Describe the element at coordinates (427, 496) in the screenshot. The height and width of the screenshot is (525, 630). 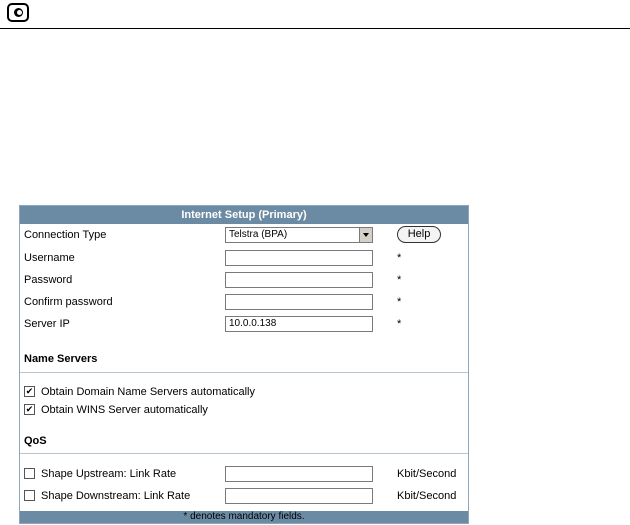
I see `downstream-unit: Kbit/Second` at that location.